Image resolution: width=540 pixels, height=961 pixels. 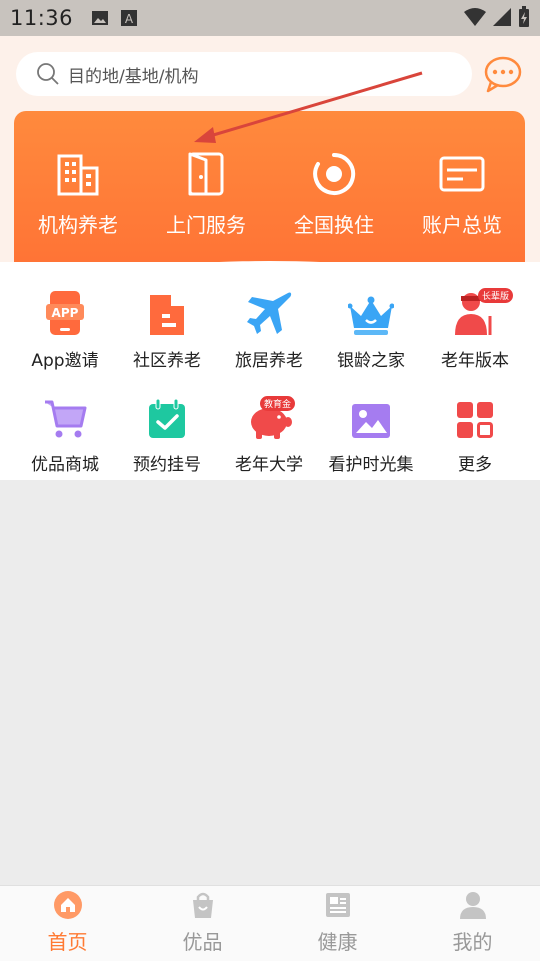 What do you see at coordinates (67, 905) in the screenshot?
I see `home-icon` at bounding box center [67, 905].